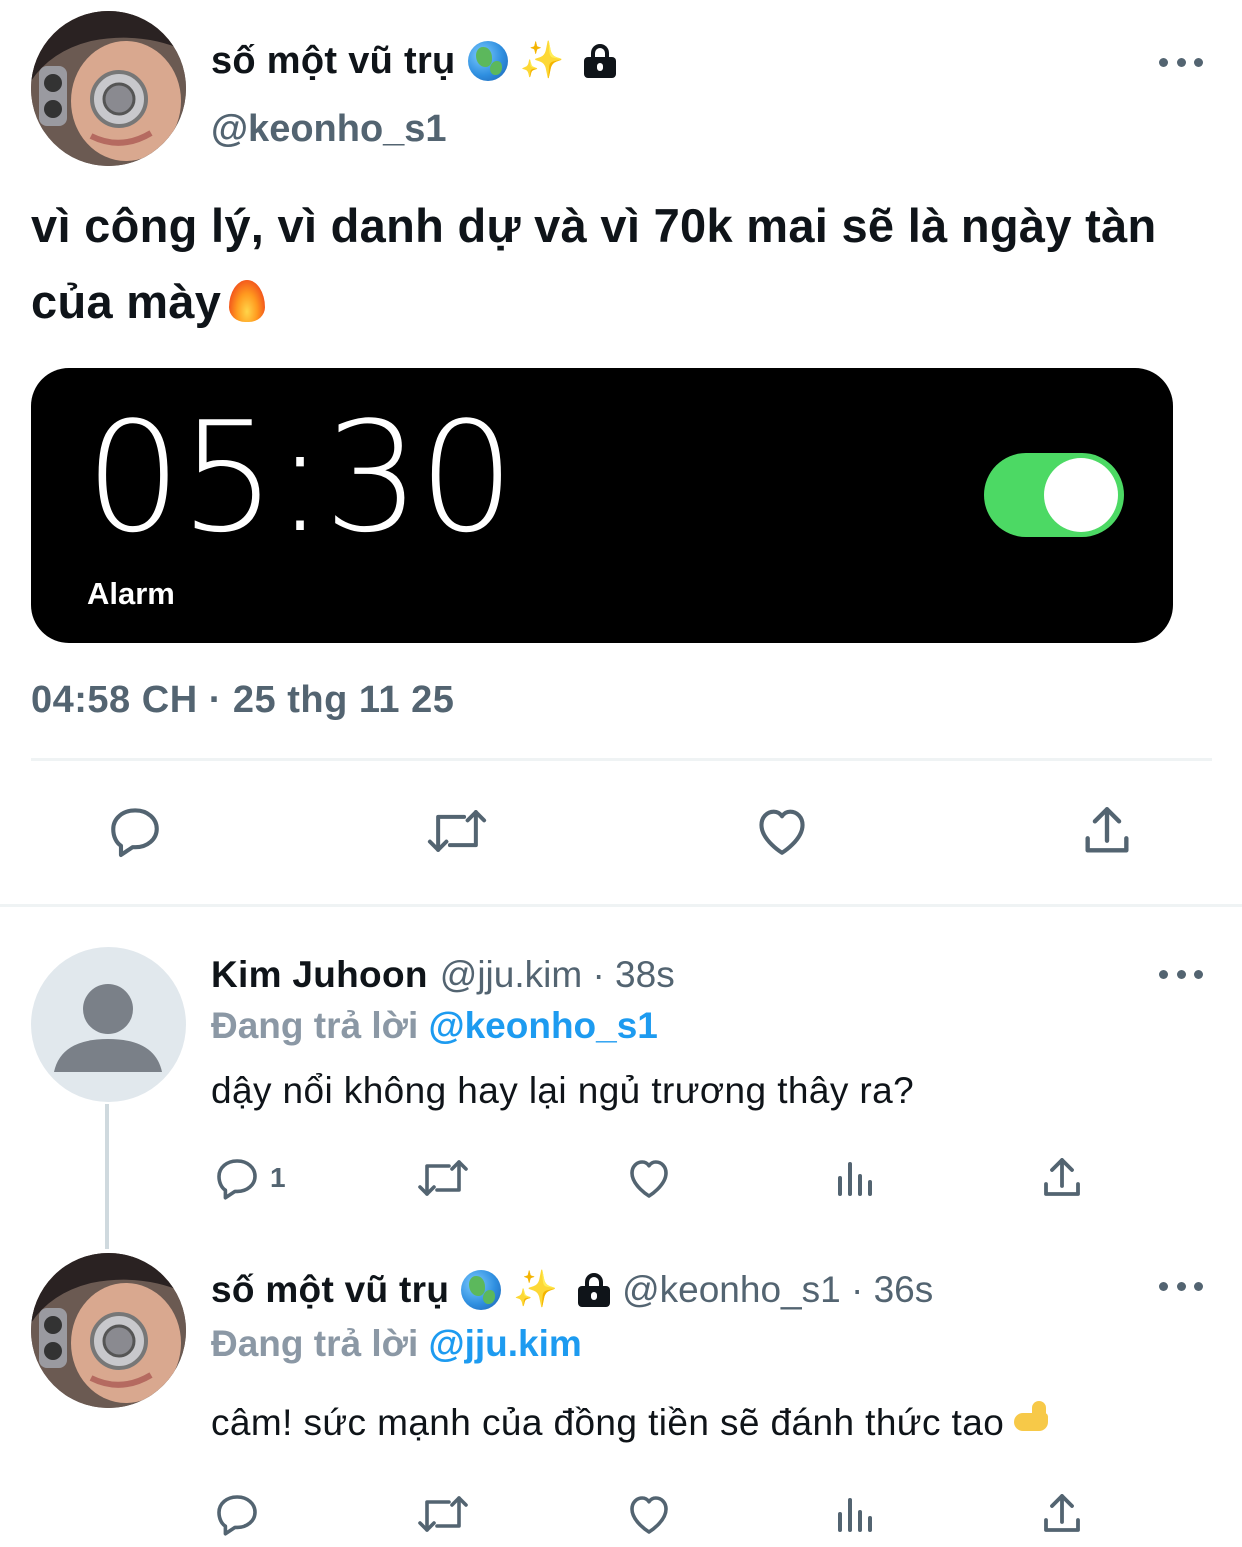 This screenshot has height=1547, width=1242. Describe the element at coordinates (107, 1176) in the screenshot. I see `thread-connector-line` at that location.